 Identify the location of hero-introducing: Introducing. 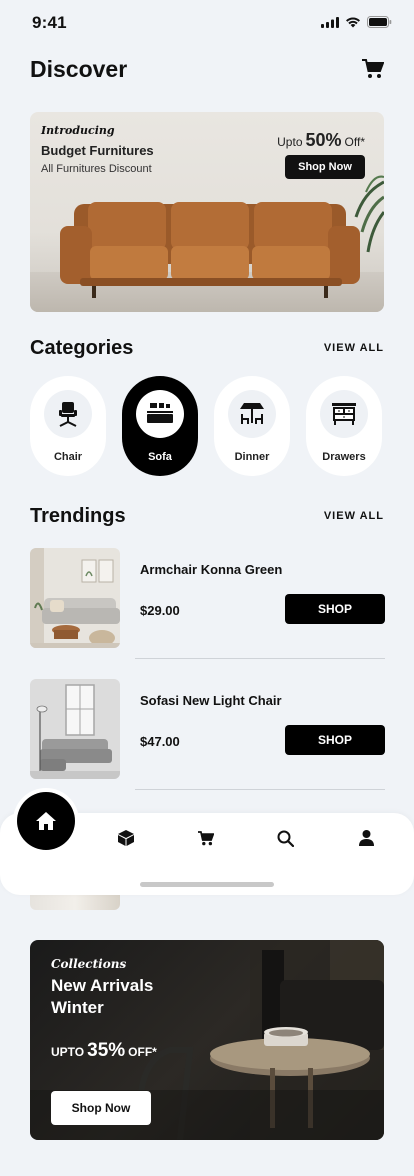
(78, 130).